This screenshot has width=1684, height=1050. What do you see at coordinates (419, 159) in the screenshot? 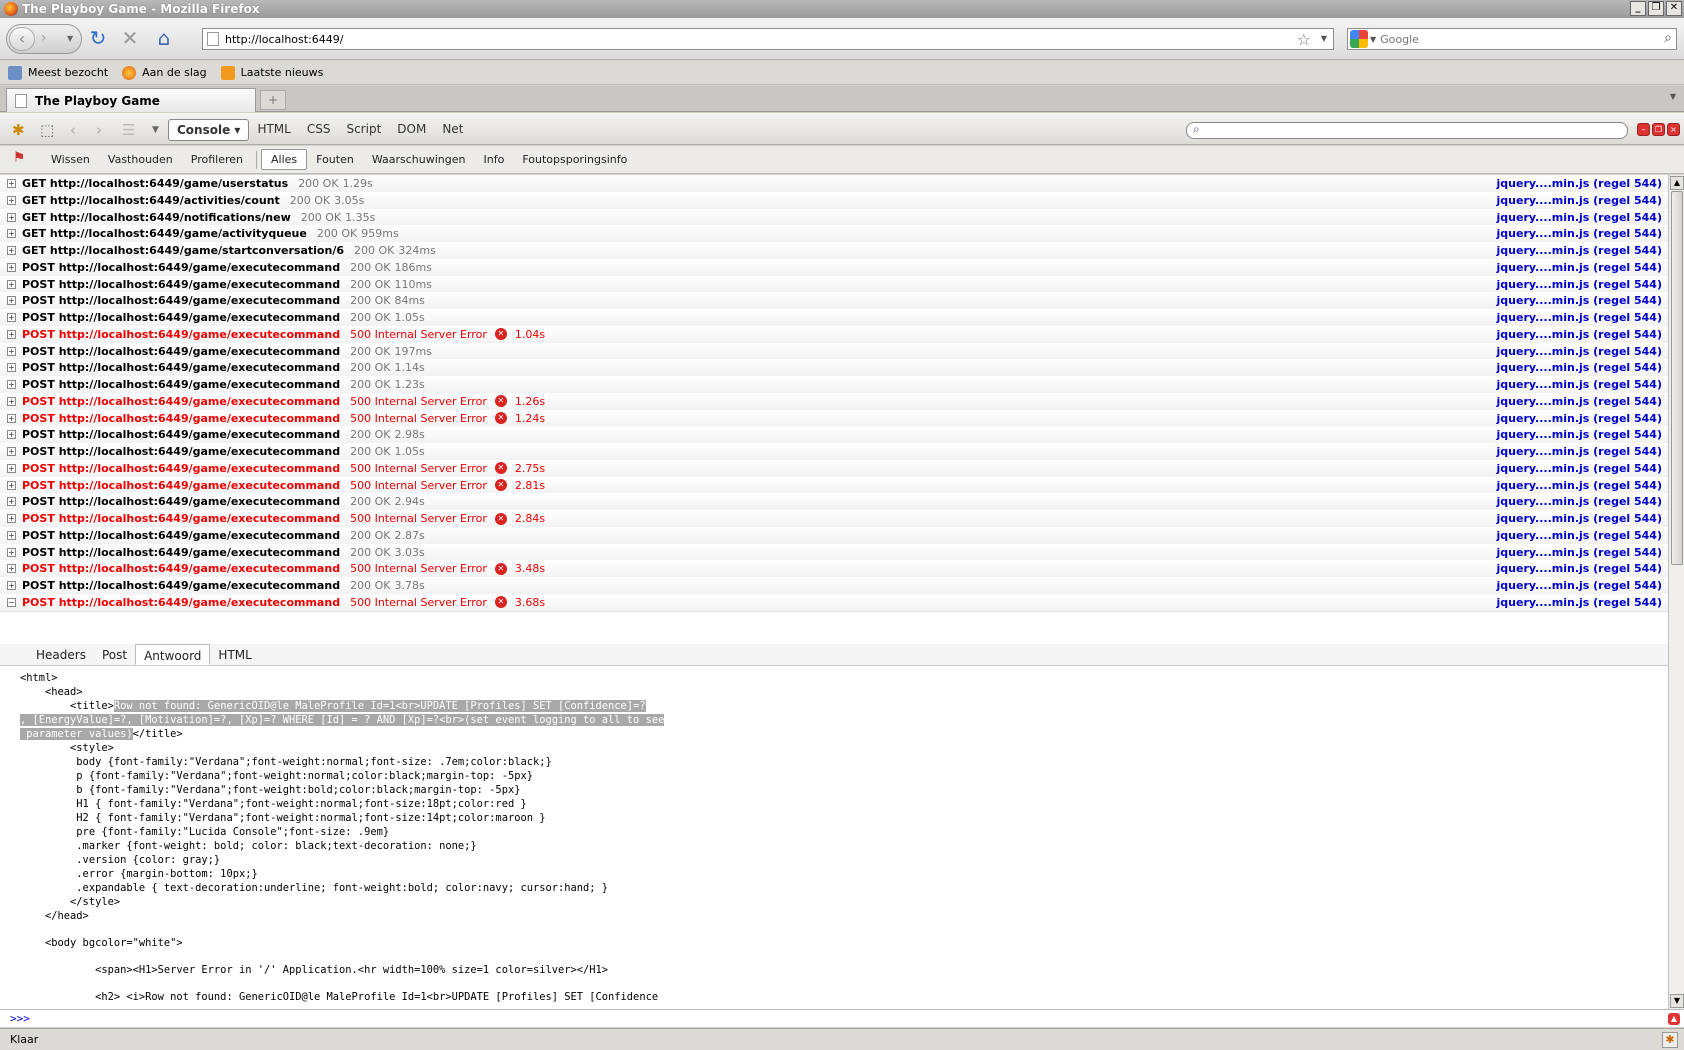
I see `filter-warnings-button: Waarschuwingen` at bounding box center [419, 159].